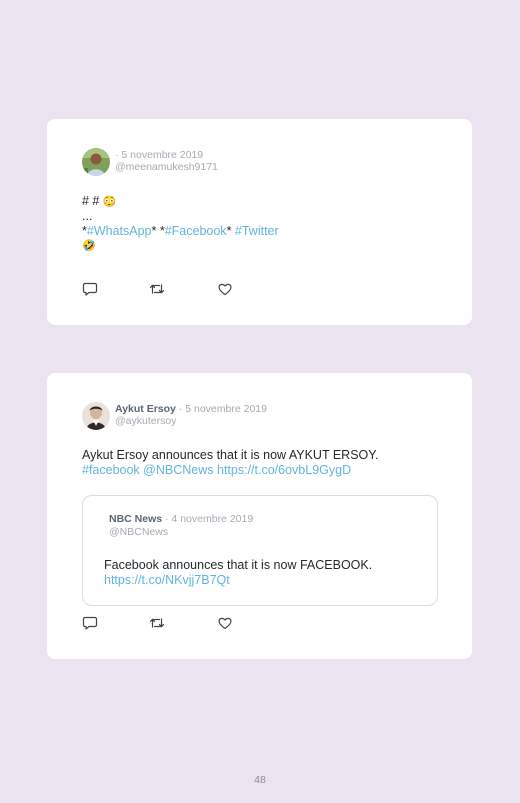 The image size is (520, 803). Describe the element at coordinates (257, 231) in the screenshot. I see `hashtag-link-twitter: #Twitter` at that location.